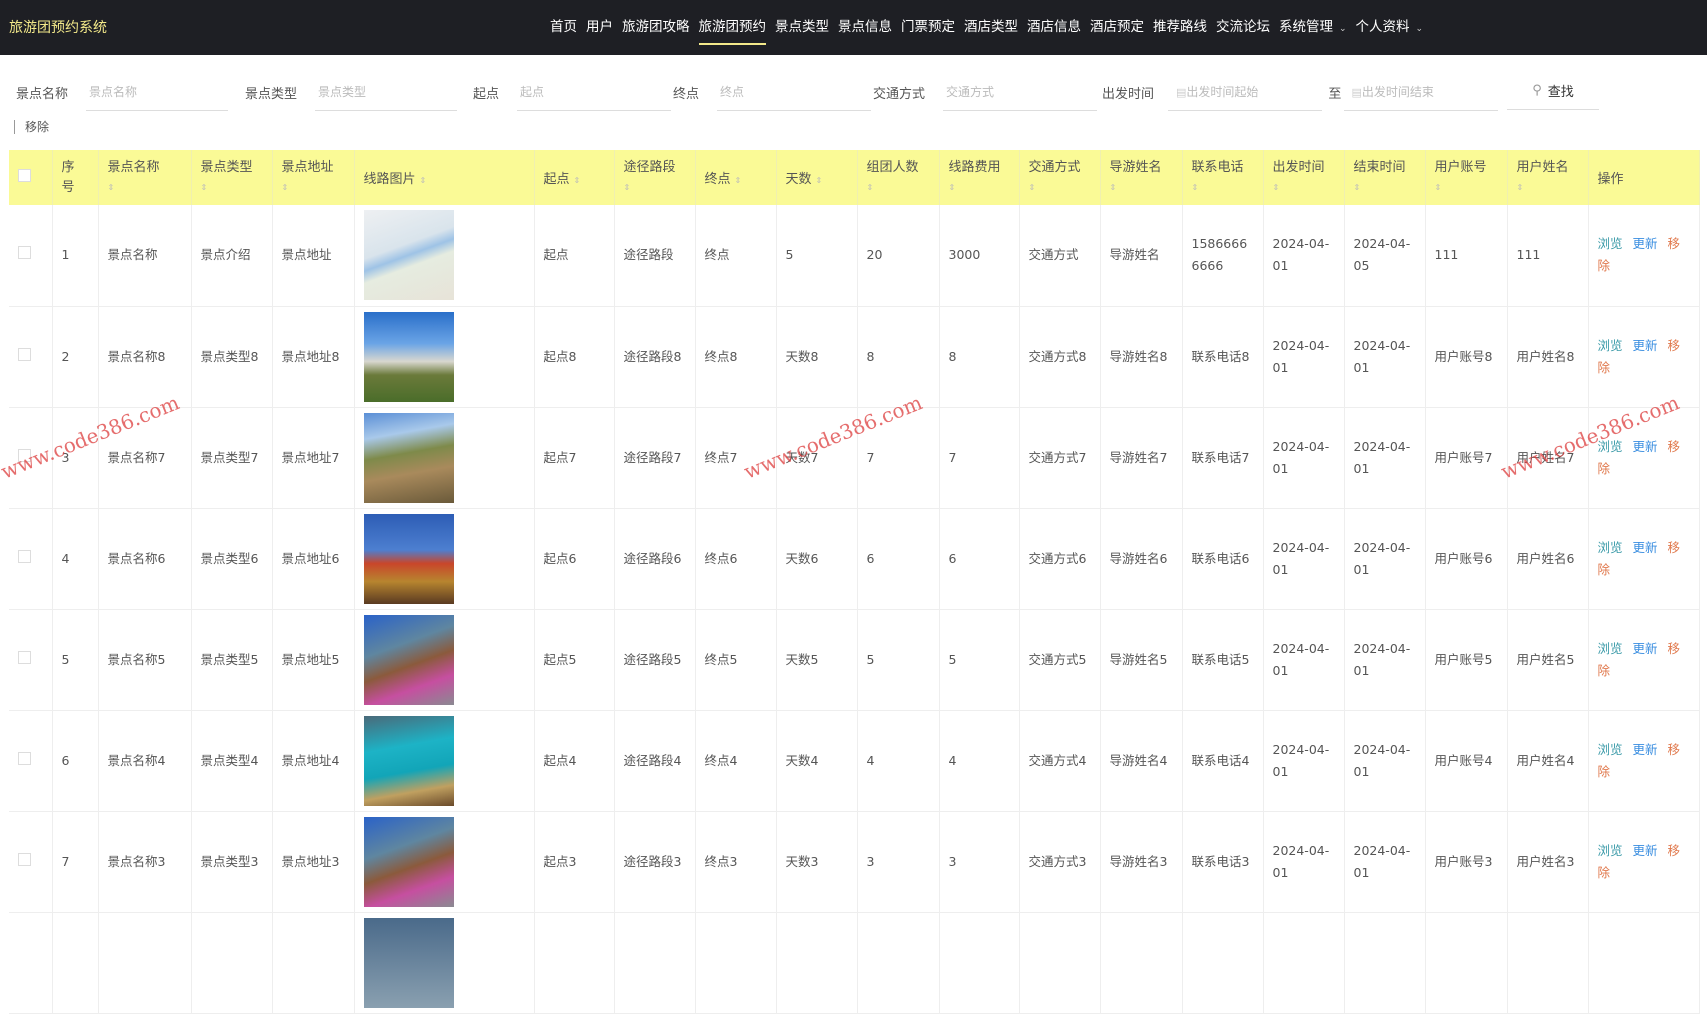  Describe the element at coordinates (655, 177) in the screenshot. I see `column-header: 途径路段 ⇕` at that location.